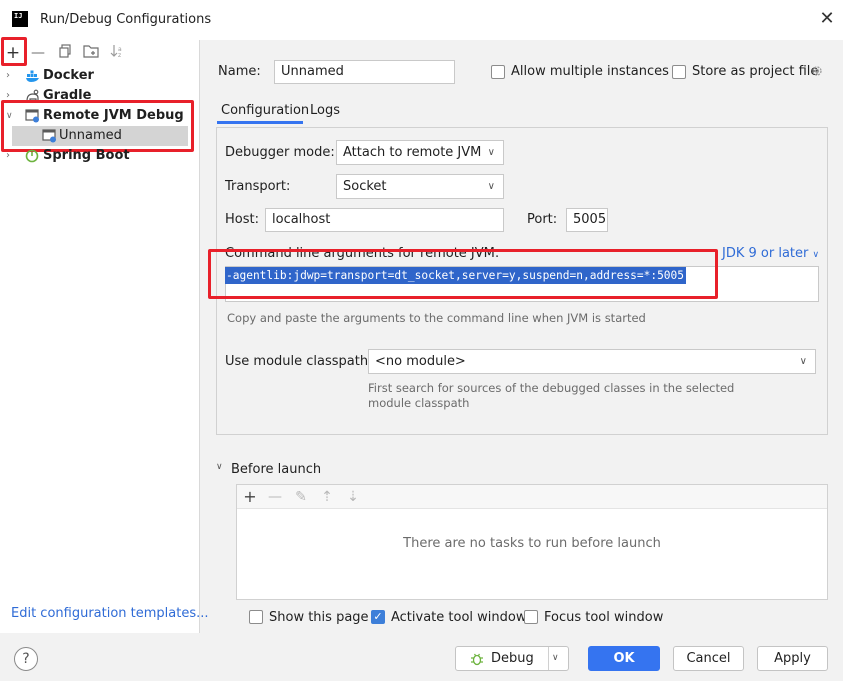  Describe the element at coordinates (32, 76) in the screenshot. I see `docker-icon` at that location.